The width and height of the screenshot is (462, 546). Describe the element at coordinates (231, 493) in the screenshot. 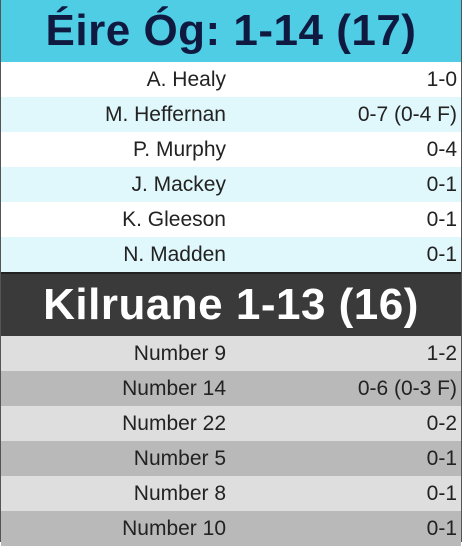

I see `scorer-row: Number 8 0-1` at that location.